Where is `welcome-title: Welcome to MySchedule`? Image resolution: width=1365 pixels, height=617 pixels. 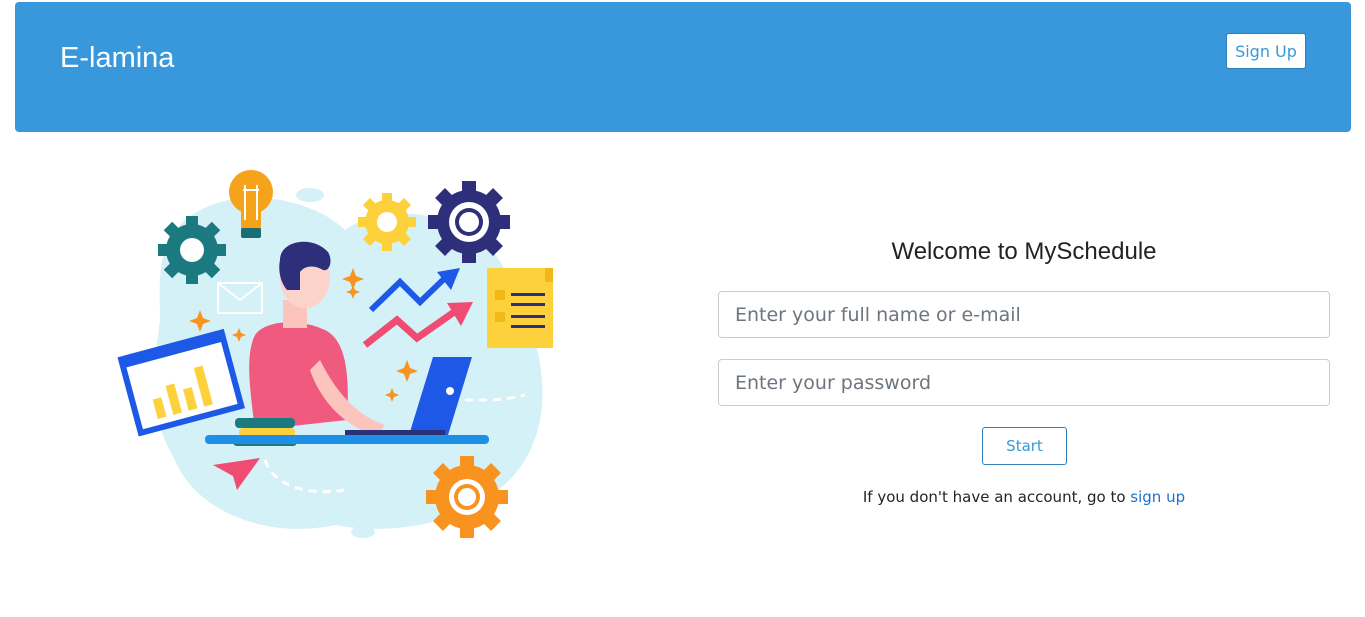 welcome-title: Welcome to MySchedule is located at coordinates (1024, 251).